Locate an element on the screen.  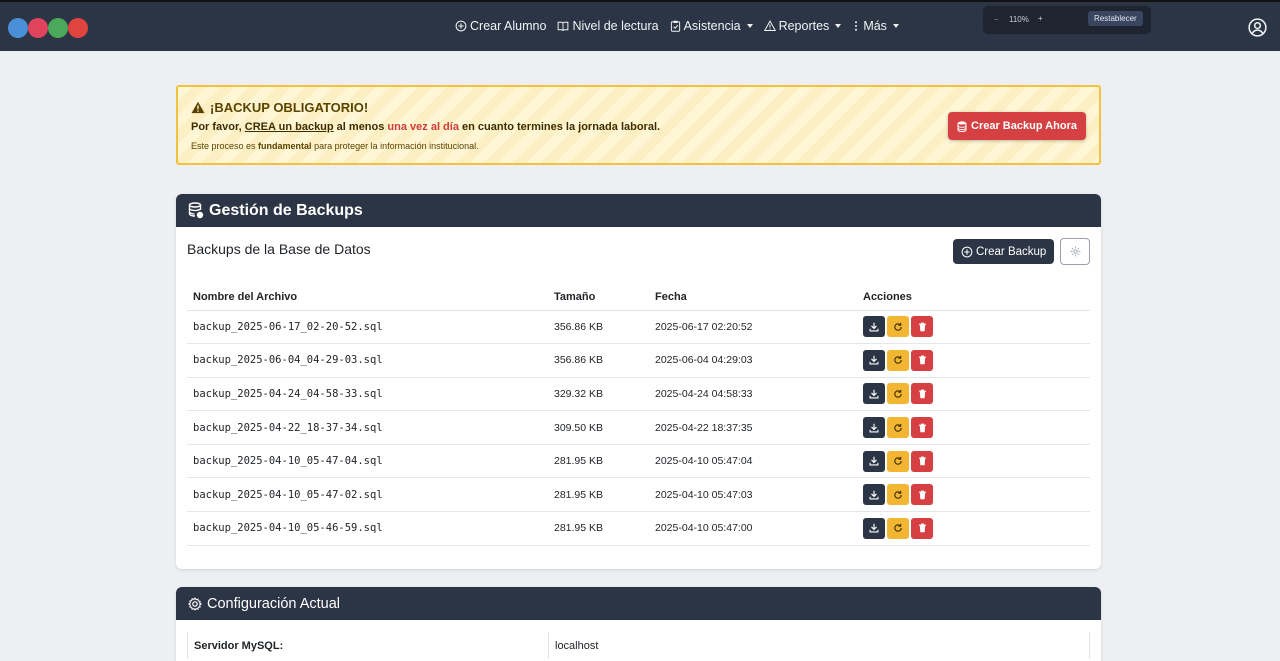
user-account-icon is located at coordinates (1257, 30).